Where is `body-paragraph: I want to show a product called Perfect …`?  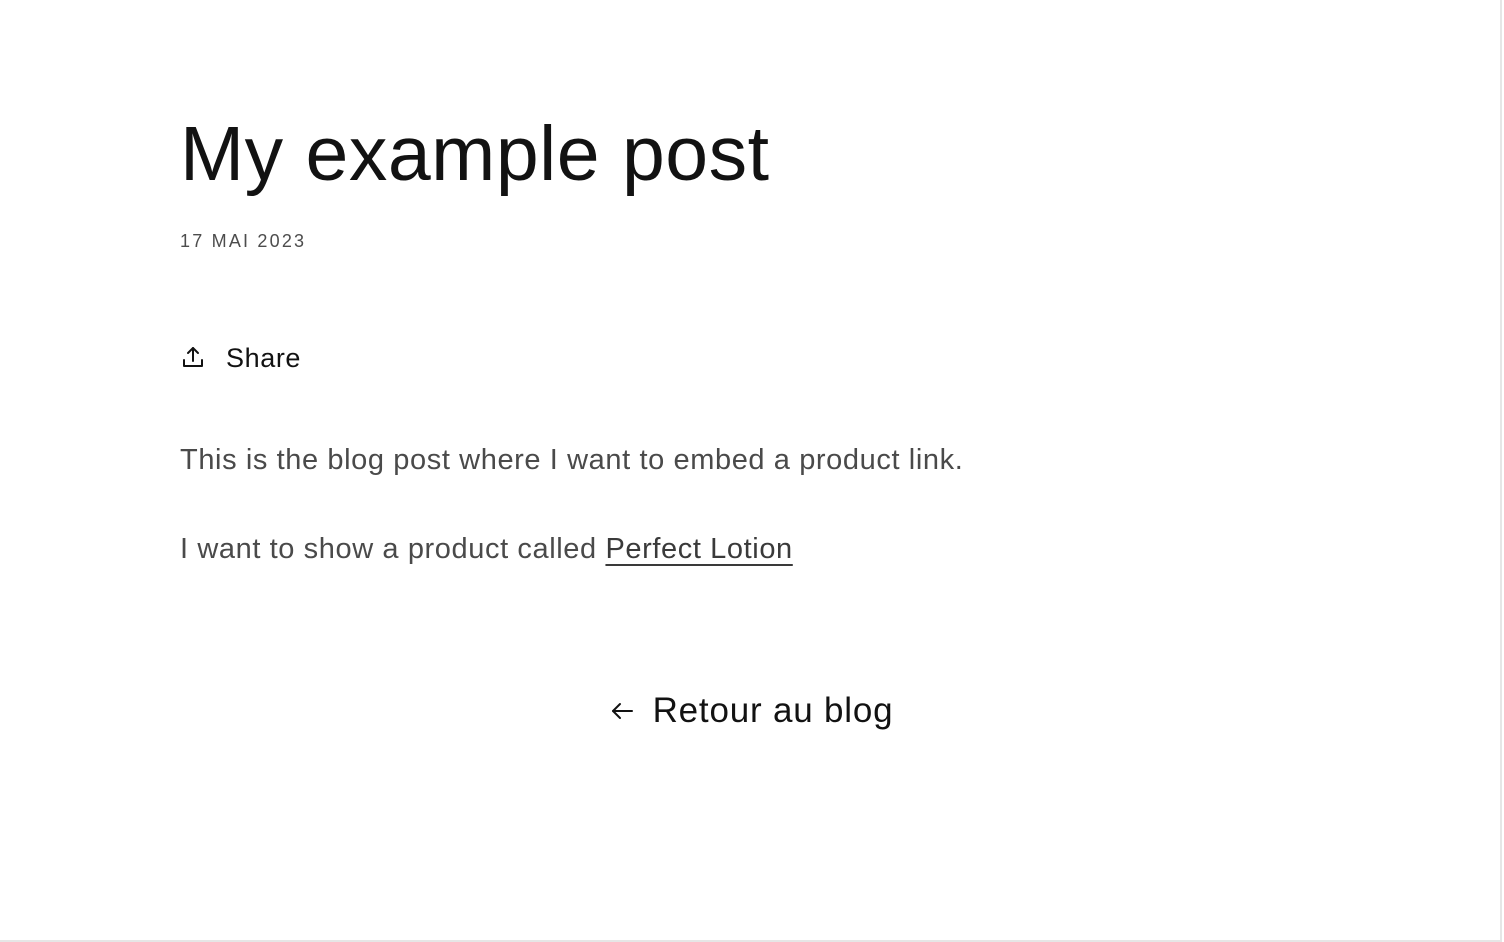
body-paragraph: I want to show a product called Perfect … is located at coordinates (730, 549).